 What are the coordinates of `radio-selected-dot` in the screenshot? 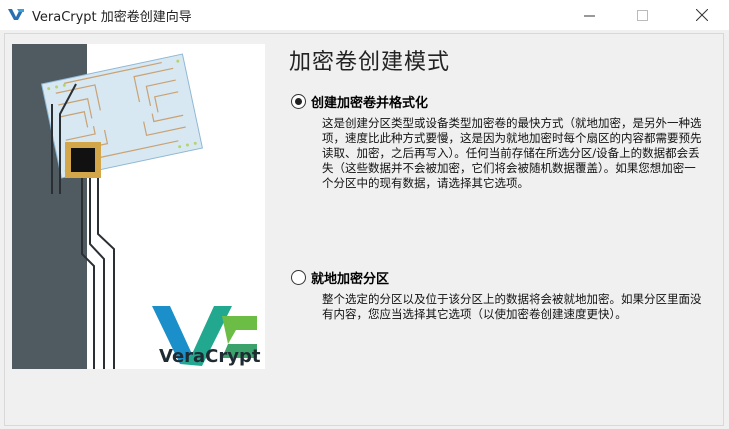 It's located at (298, 101).